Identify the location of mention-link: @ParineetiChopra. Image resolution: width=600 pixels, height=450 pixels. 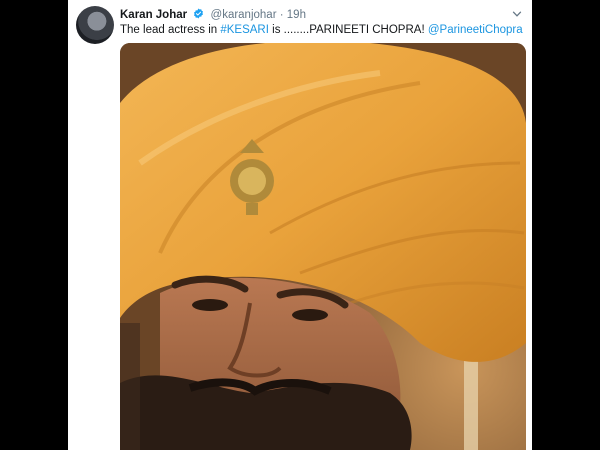
(475, 30).